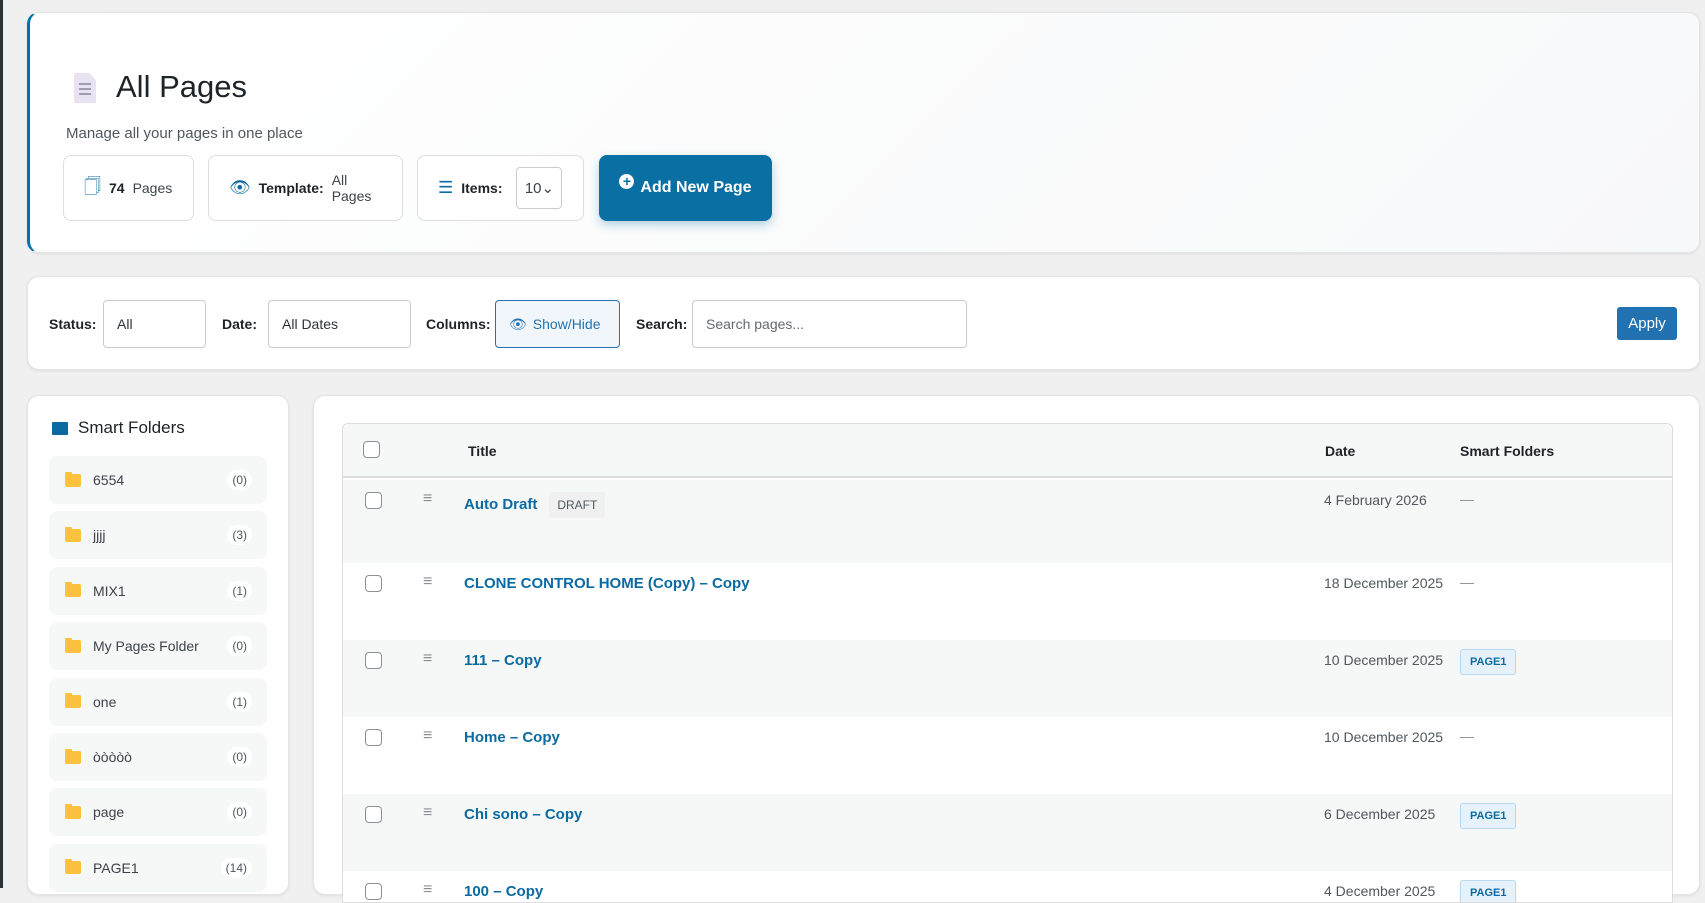 The height and width of the screenshot is (903, 1705). Describe the element at coordinates (154, 324) in the screenshot. I see `status-select: All` at that location.